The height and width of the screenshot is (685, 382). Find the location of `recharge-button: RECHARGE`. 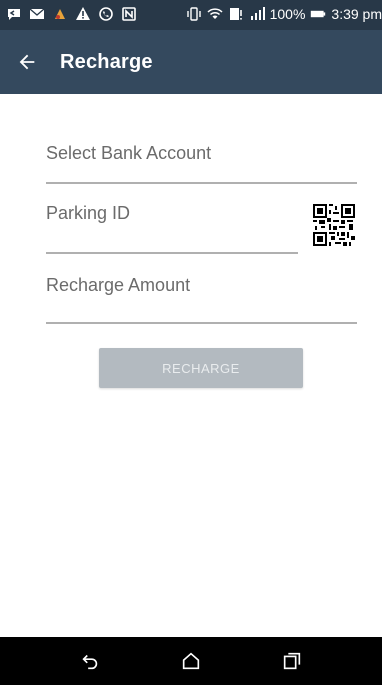

recharge-button: RECHARGE is located at coordinates (201, 368).